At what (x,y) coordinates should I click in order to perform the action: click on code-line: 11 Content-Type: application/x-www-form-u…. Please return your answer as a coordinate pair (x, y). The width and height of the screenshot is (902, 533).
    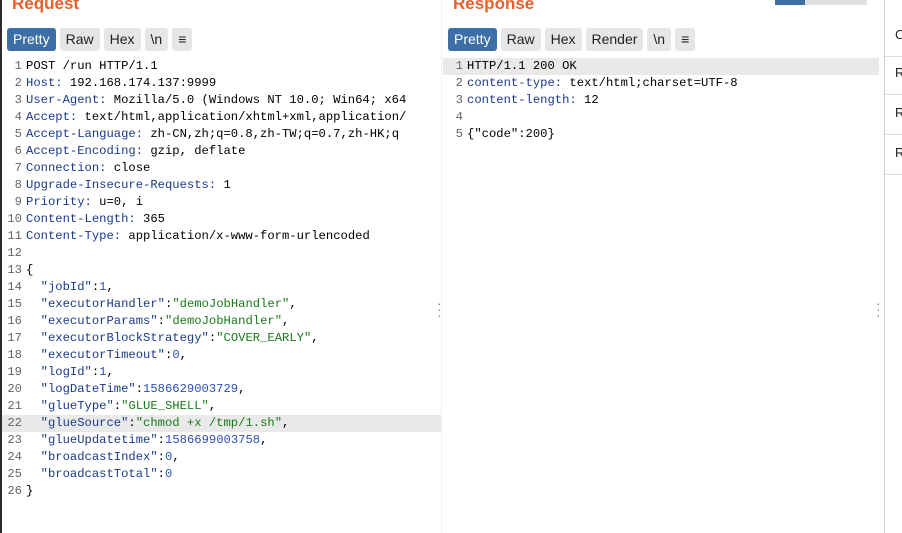
    Looking at the image, I should click on (222, 236).